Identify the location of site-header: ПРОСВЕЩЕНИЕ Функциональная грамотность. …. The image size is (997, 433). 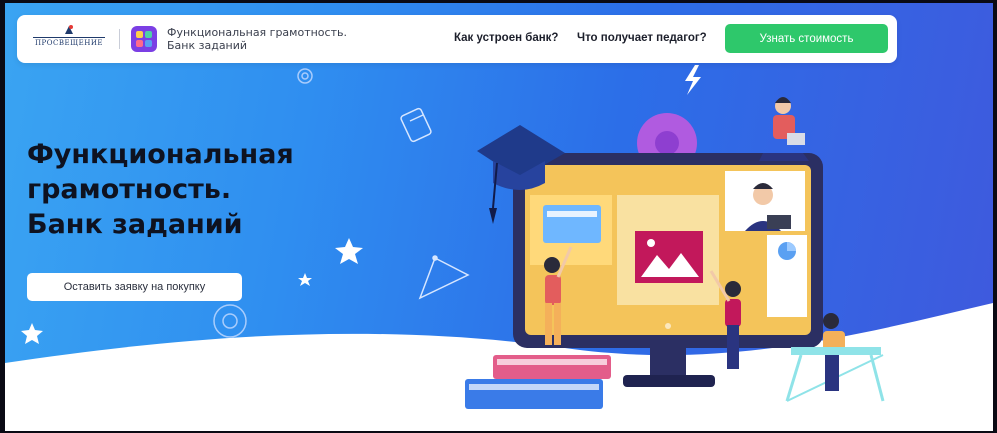
(457, 39).